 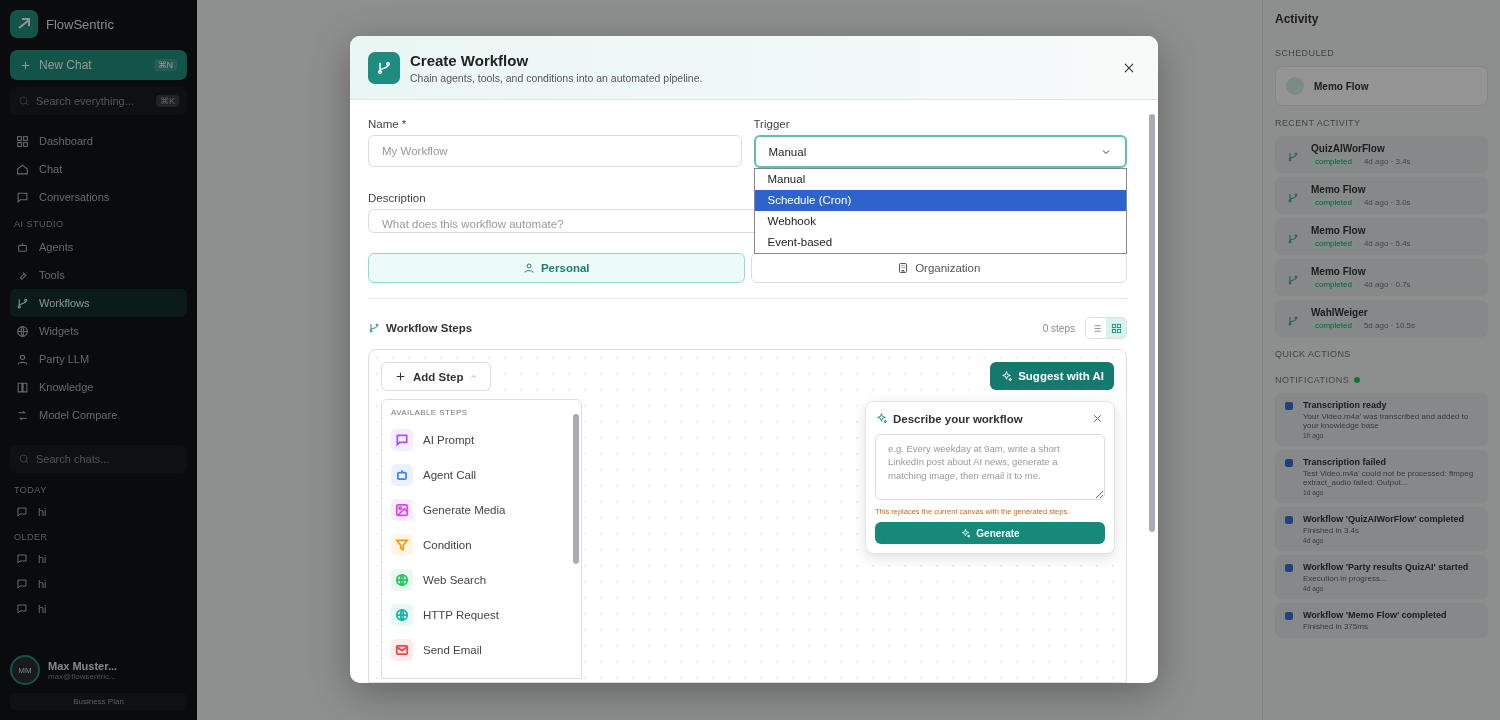 I want to click on caret-icon, so click(x=474, y=376).